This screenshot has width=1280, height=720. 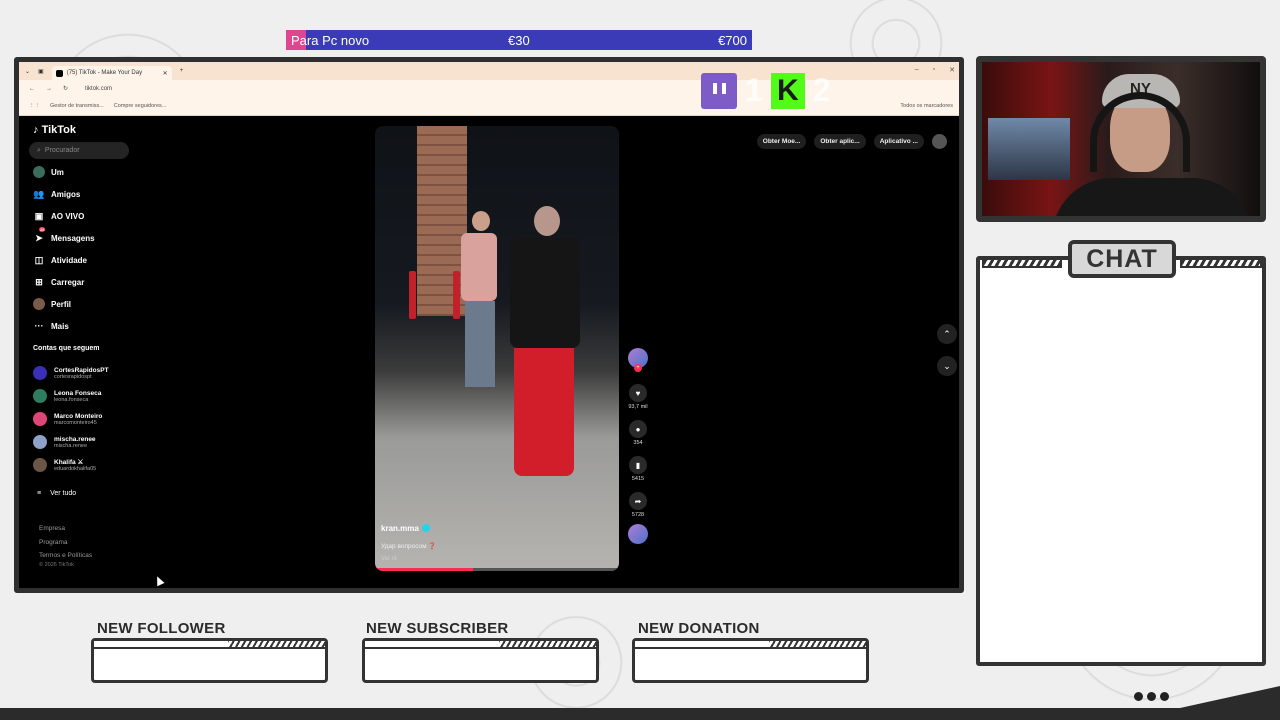 I want to click on following-item: CortesRapidosPT cortesrapidospt, so click(x=71, y=373).